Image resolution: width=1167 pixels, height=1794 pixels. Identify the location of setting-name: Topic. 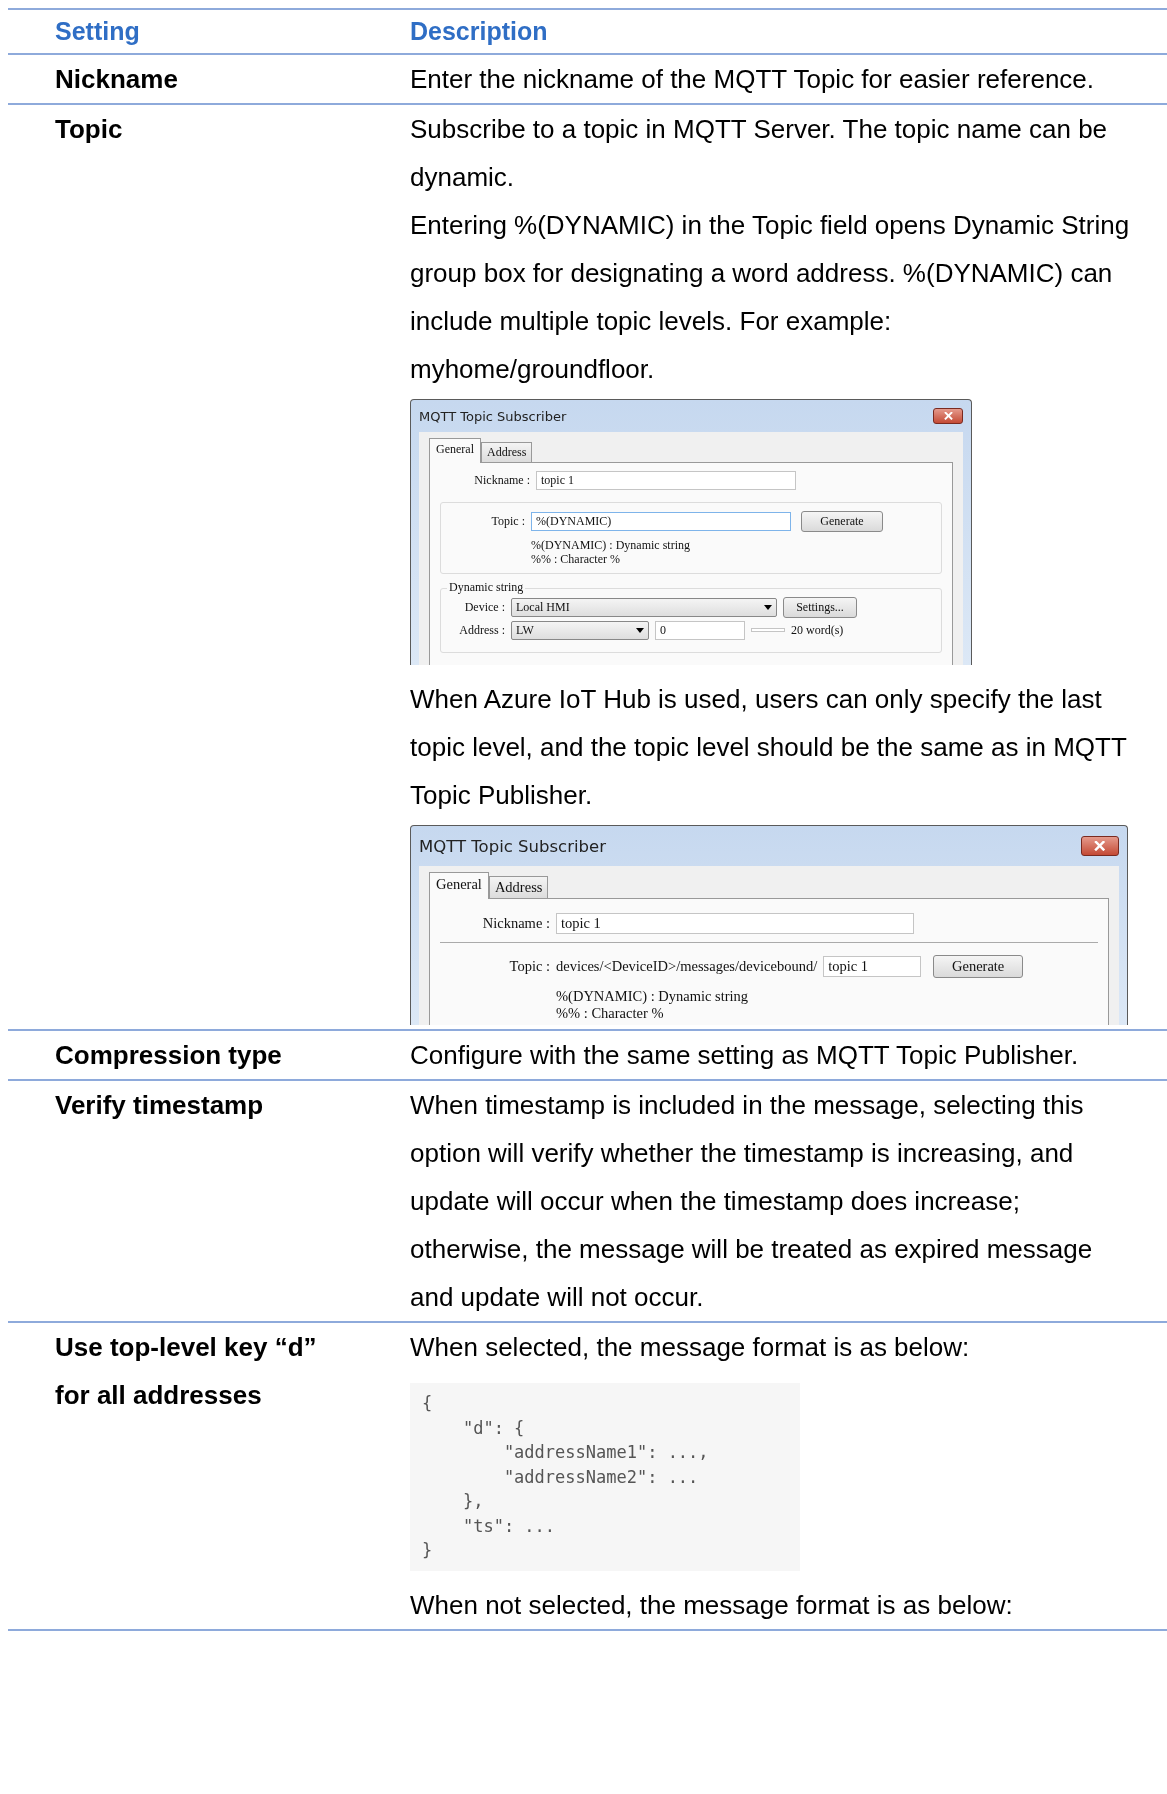
(89, 129).